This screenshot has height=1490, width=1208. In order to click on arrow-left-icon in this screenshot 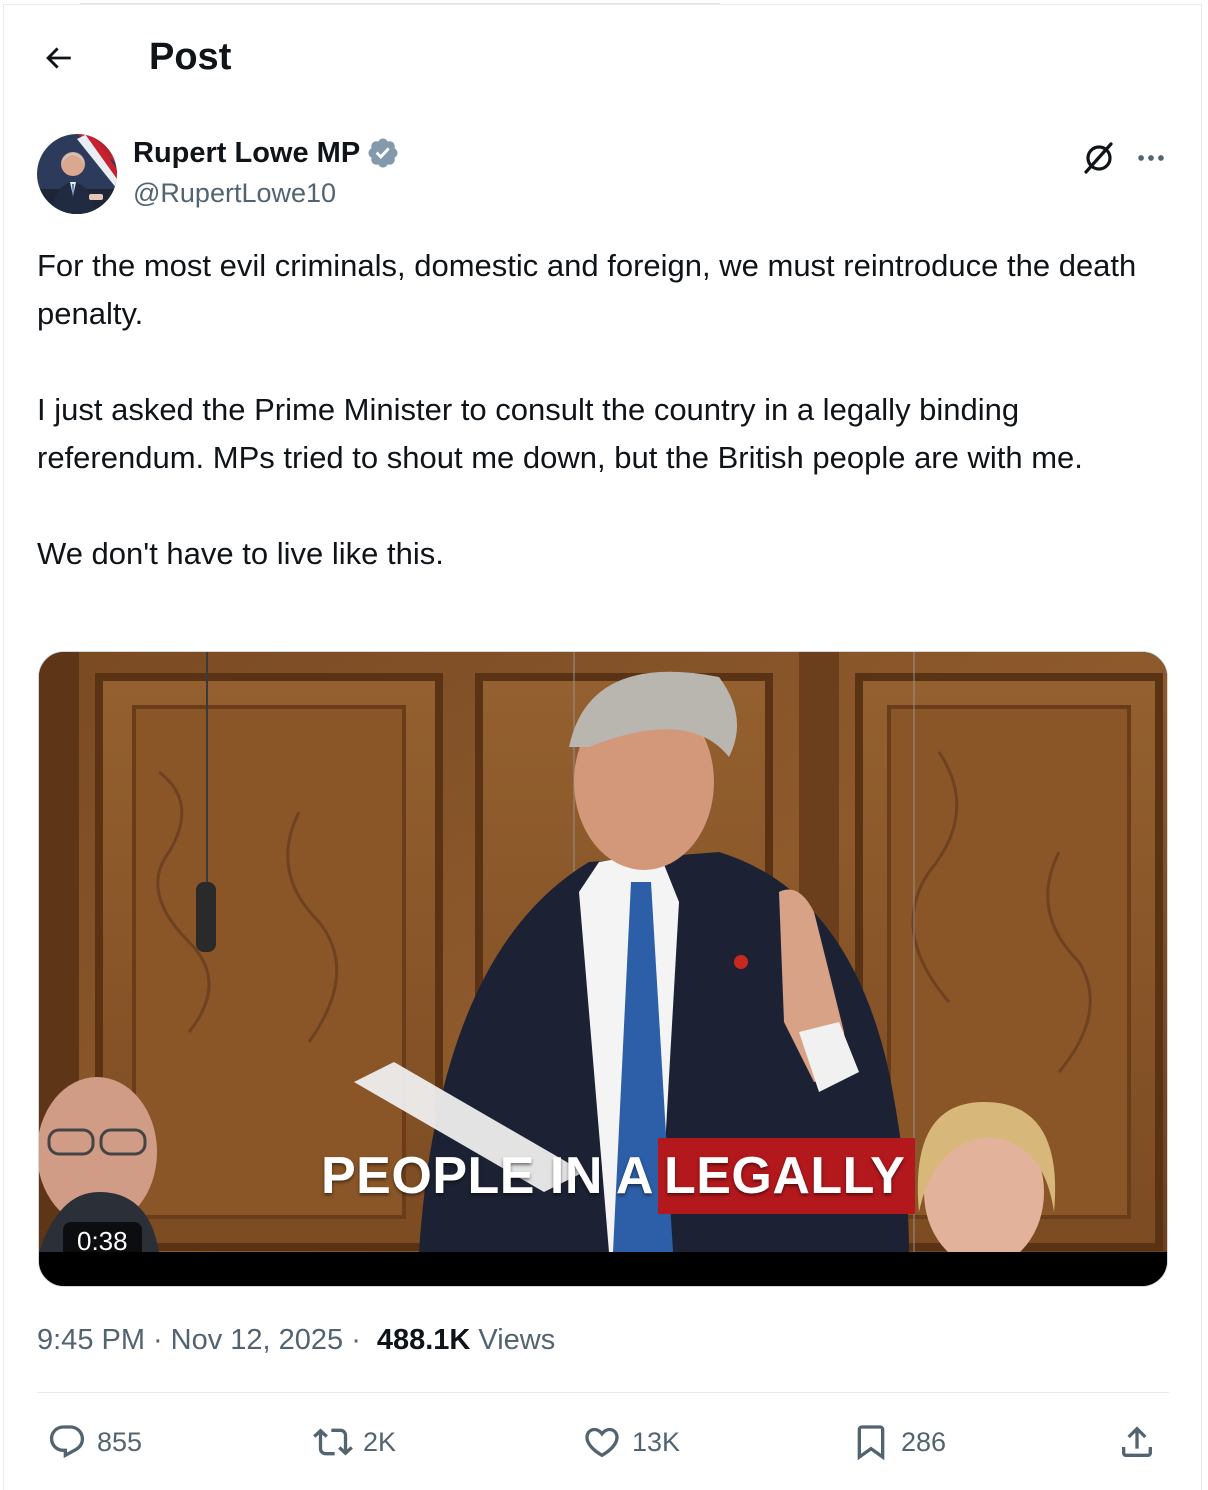, I will do `click(58, 58)`.